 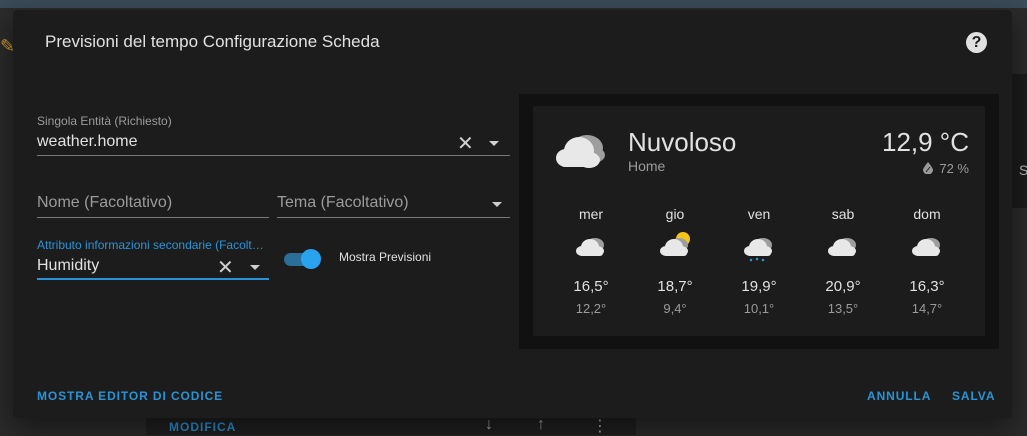 I want to click on forecast-day-name: dom, so click(x=927, y=214).